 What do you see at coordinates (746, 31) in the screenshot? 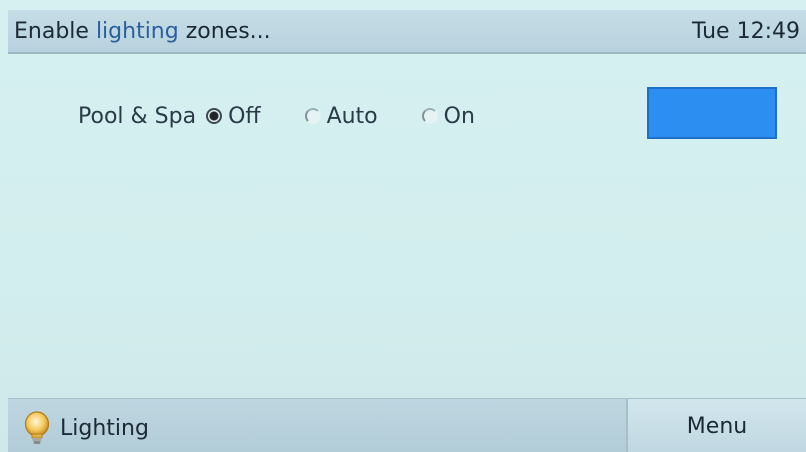
I see `clock-display: Tue 12:49` at bounding box center [746, 31].